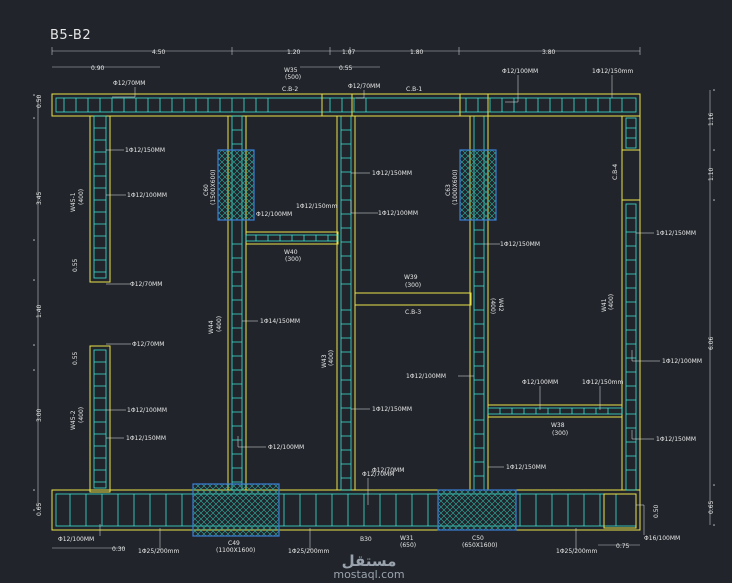 The height and width of the screenshot is (583, 732). I want to click on rebar-label-18: 1Φ12/150mm, so click(602, 382).